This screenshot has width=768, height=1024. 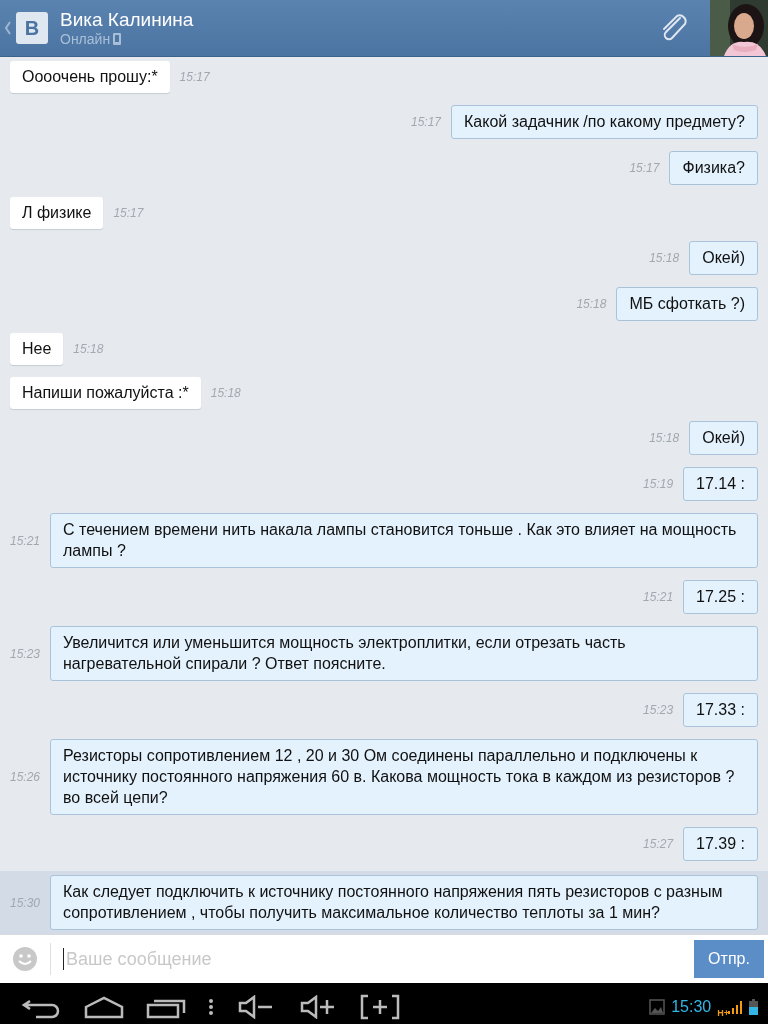 What do you see at coordinates (85, 39) in the screenshot?
I see `online-status: Онлайн` at bounding box center [85, 39].